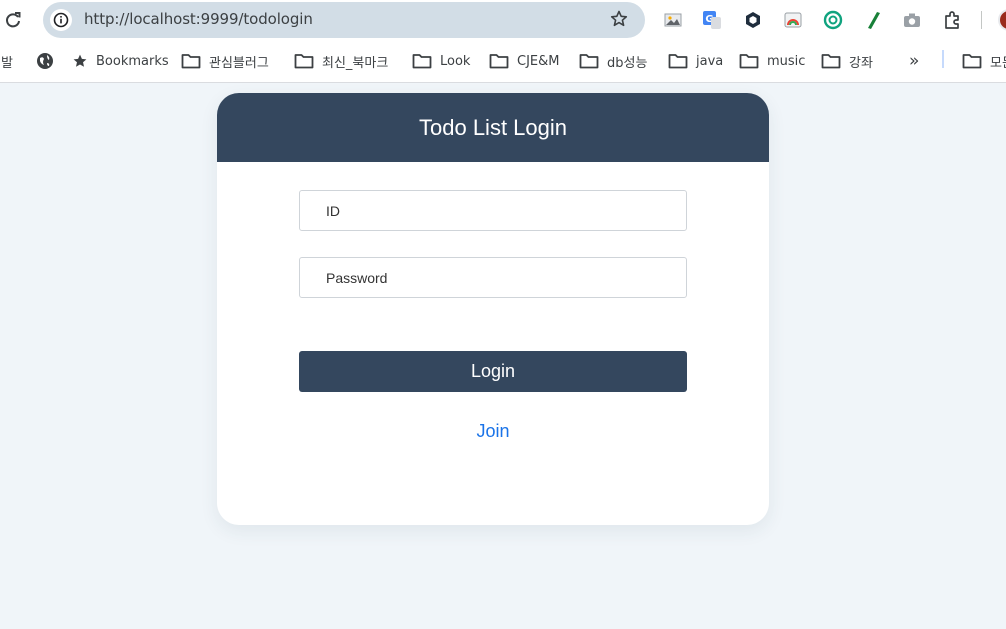 This screenshot has width=1006, height=629. I want to click on bookmarks-divider, so click(943, 59).